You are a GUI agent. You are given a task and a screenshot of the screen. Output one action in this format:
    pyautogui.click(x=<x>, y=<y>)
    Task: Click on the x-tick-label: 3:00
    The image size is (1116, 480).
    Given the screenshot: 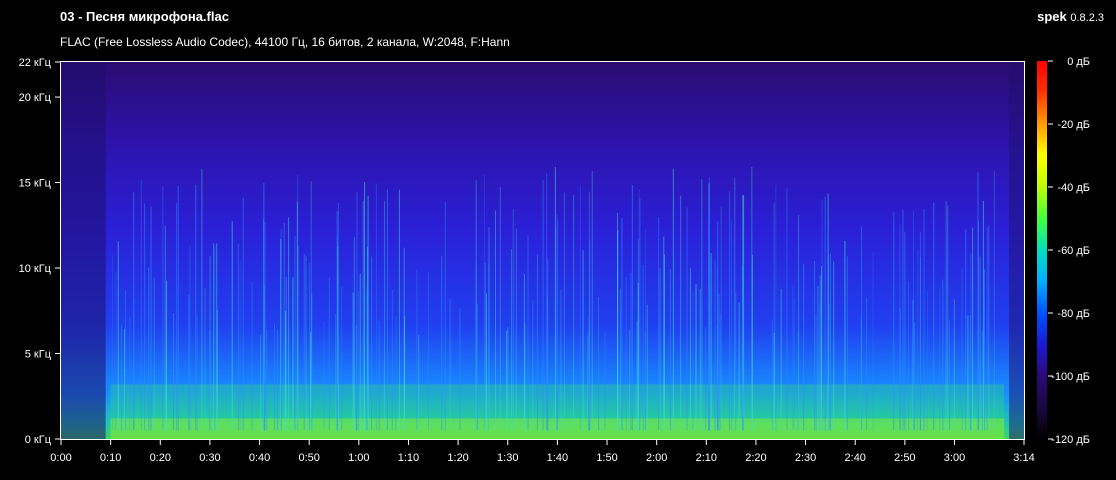 What is the action you would take?
    pyautogui.click(x=954, y=458)
    